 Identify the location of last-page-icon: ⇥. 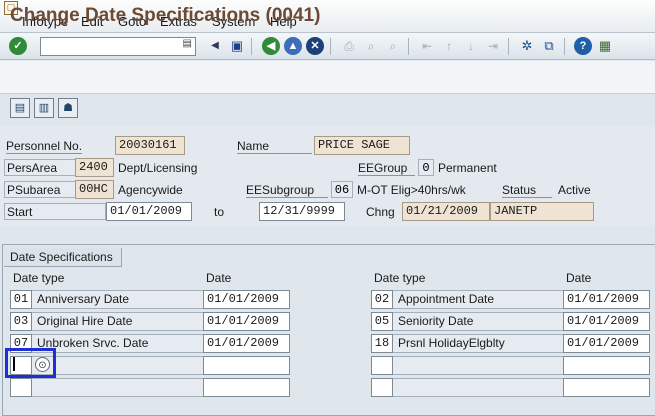
(493, 46).